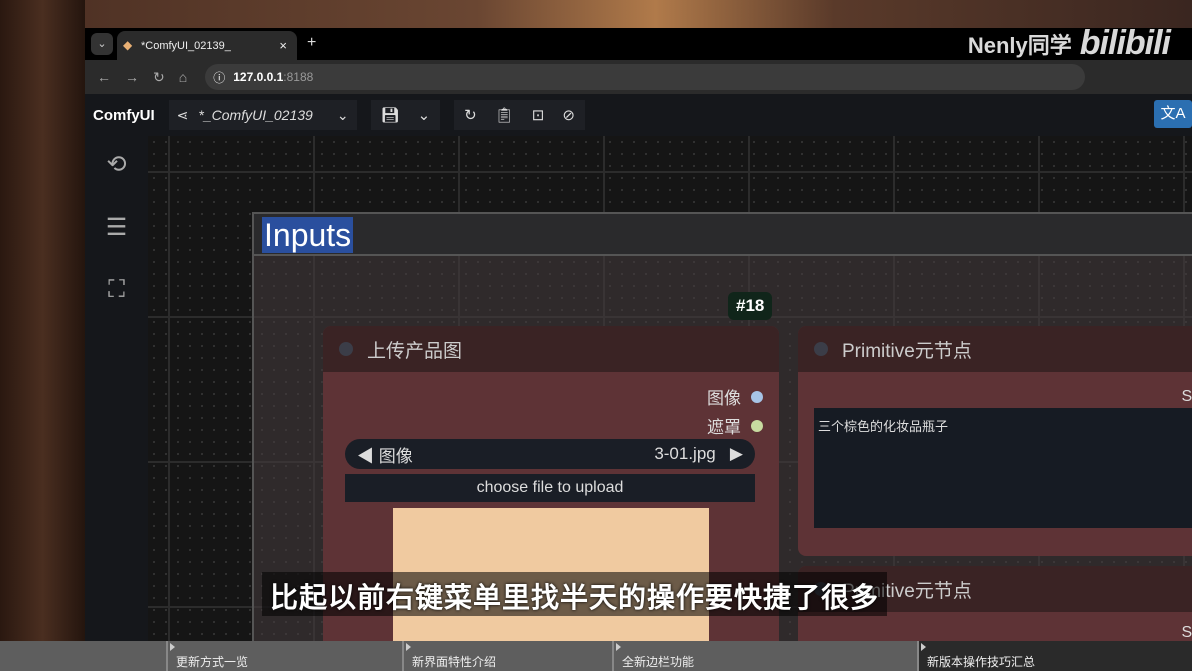 This screenshot has height=671, width=1192. What do you see at coordinates (723, 235) in the screenshot?
I see `group-title-input: Inputs` at bounding box center [723, 235].